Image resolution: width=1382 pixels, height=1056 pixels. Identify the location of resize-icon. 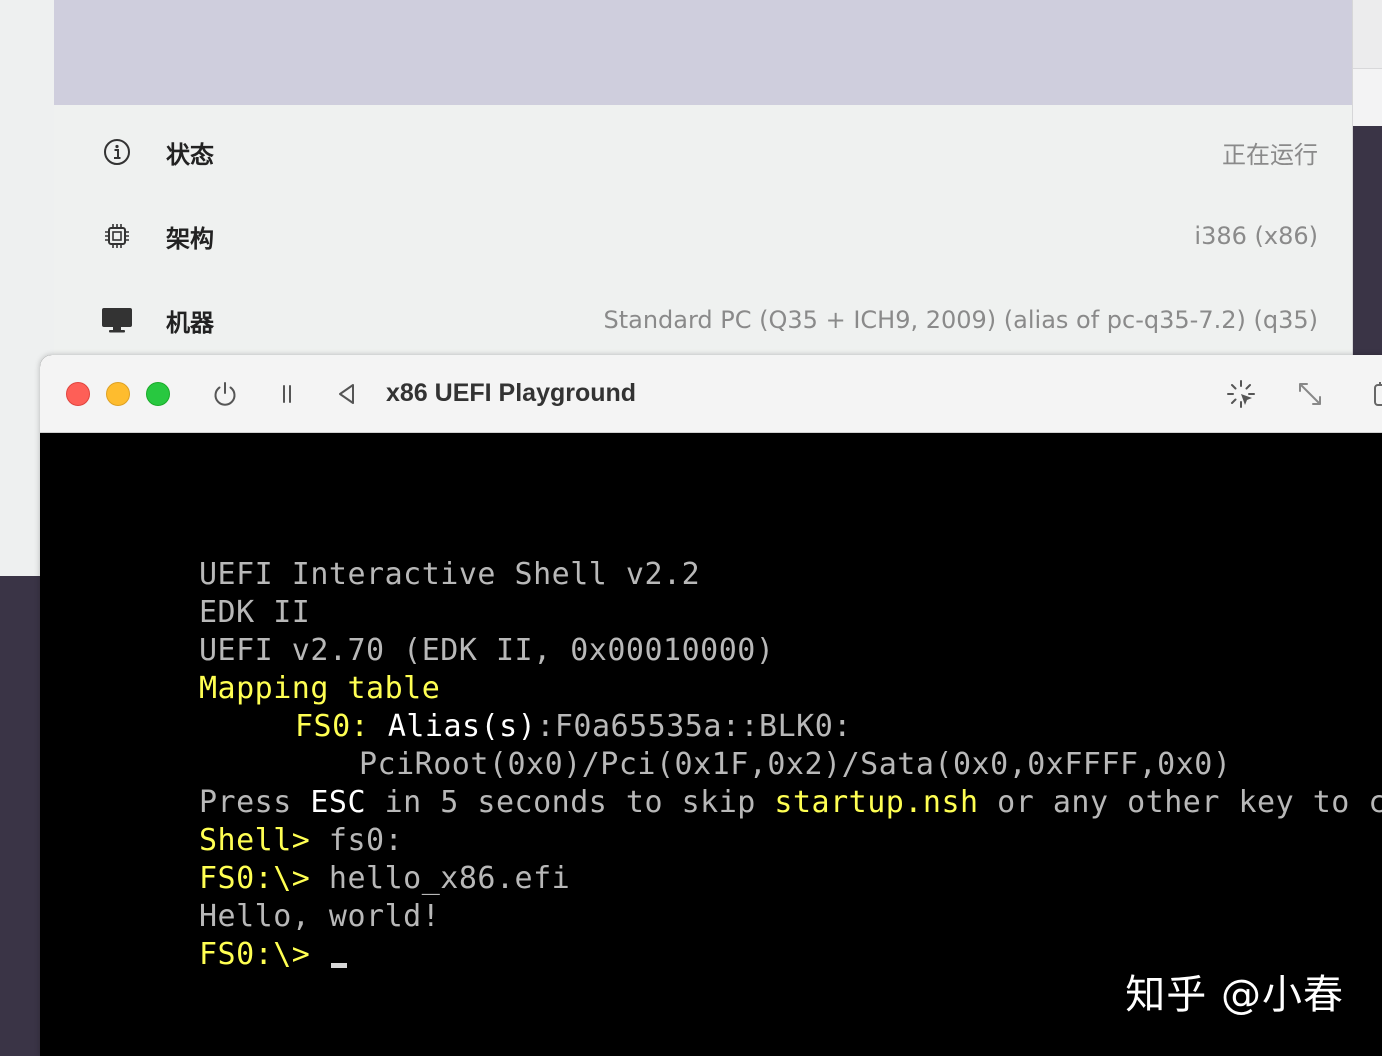
(1310, 394).